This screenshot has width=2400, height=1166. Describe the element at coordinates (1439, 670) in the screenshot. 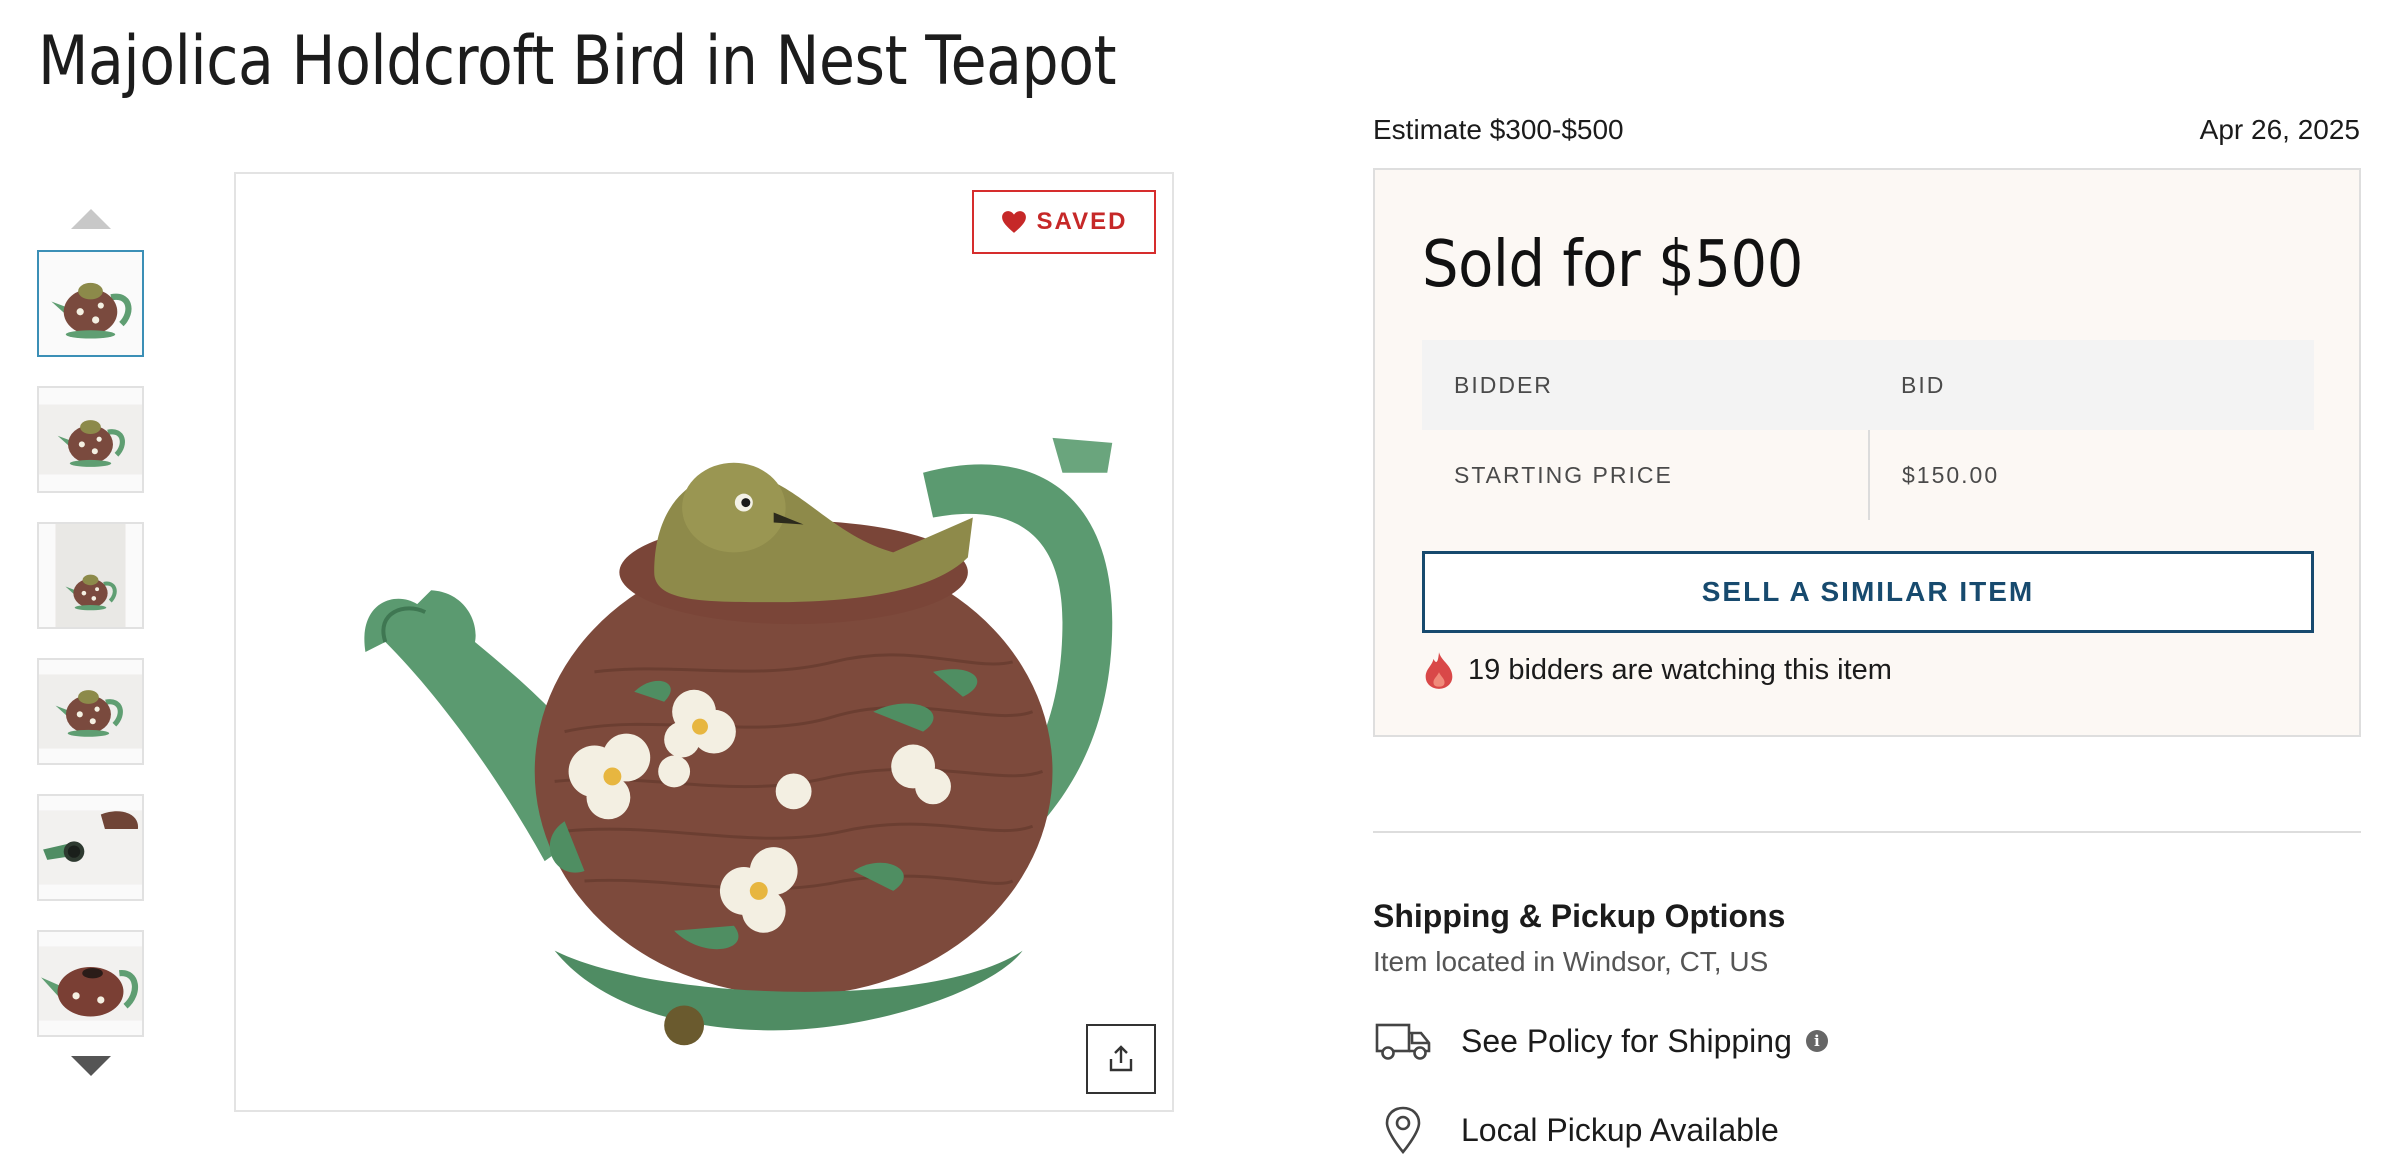

I see `fire-icon` at that location.